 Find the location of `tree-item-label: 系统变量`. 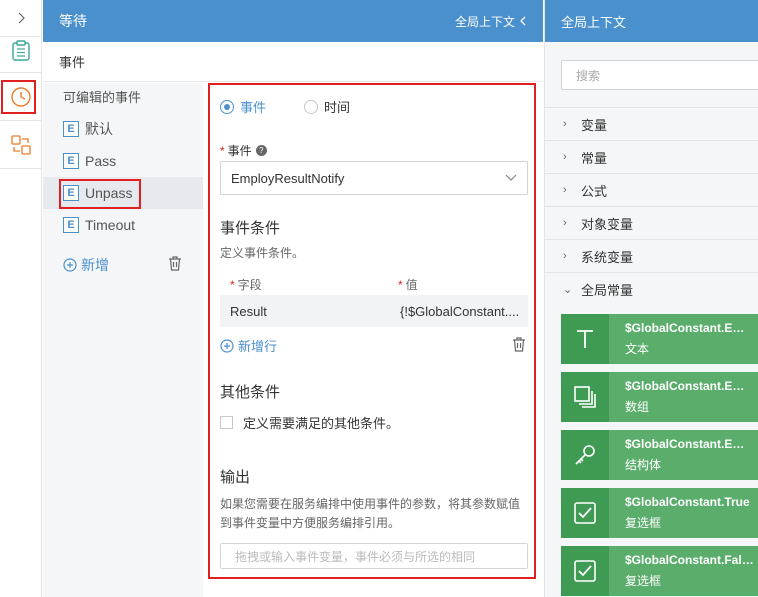

tree-item-label: 系统变量 is located at coordinates (607, 257).